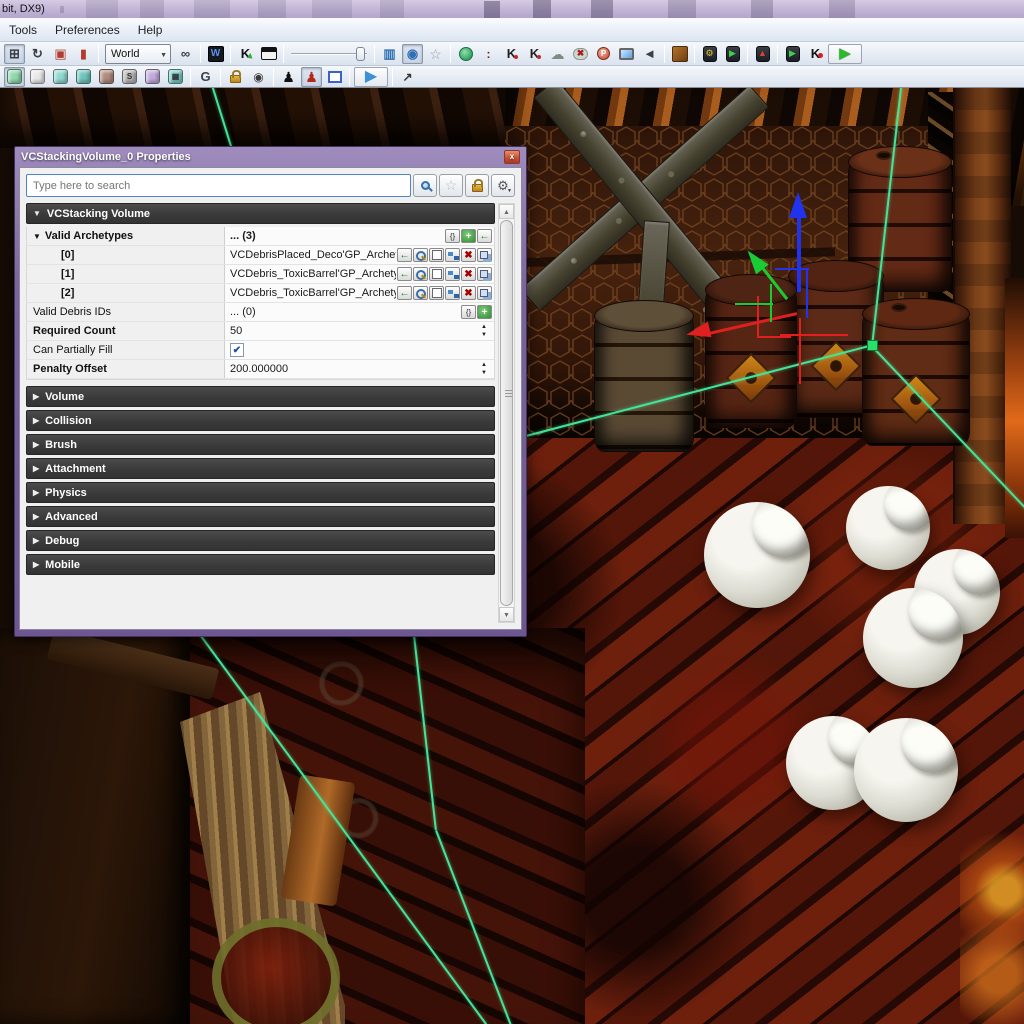 The width and height of the screenshot is (1024, 1024). I want to click on scrollbar-thumb, so click(506, 413).